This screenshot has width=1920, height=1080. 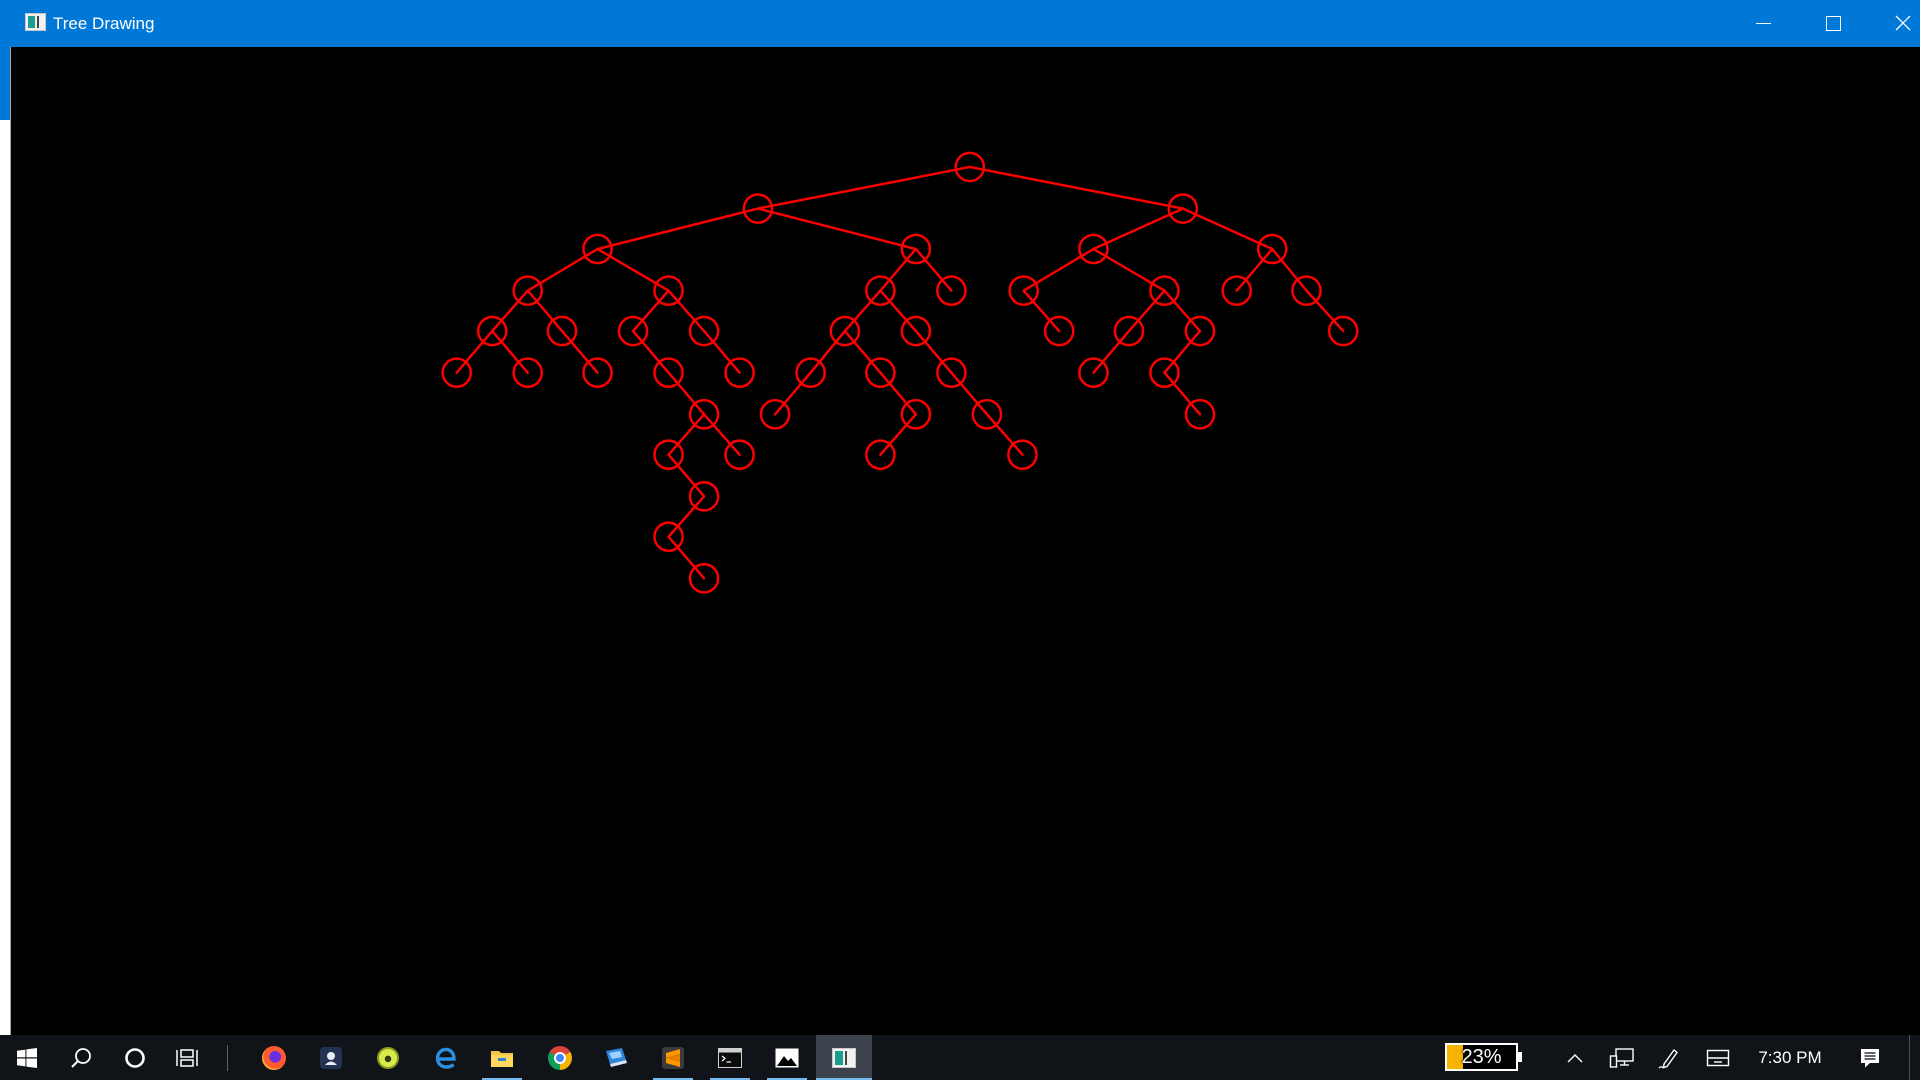 I want to click on chrome-button, so click(x=560, y=1057).